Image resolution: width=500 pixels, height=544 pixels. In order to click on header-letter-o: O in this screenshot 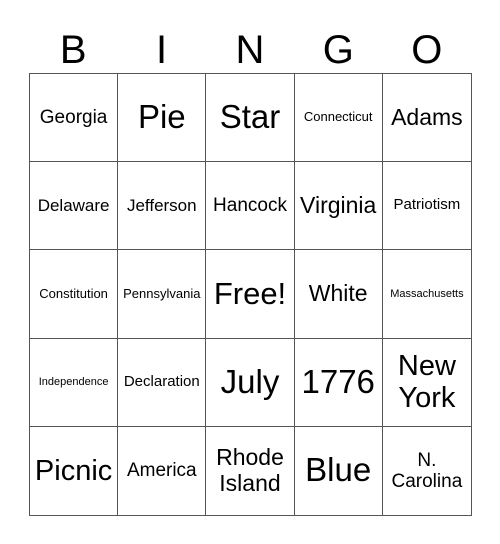, I will do `click(427, 50)`.